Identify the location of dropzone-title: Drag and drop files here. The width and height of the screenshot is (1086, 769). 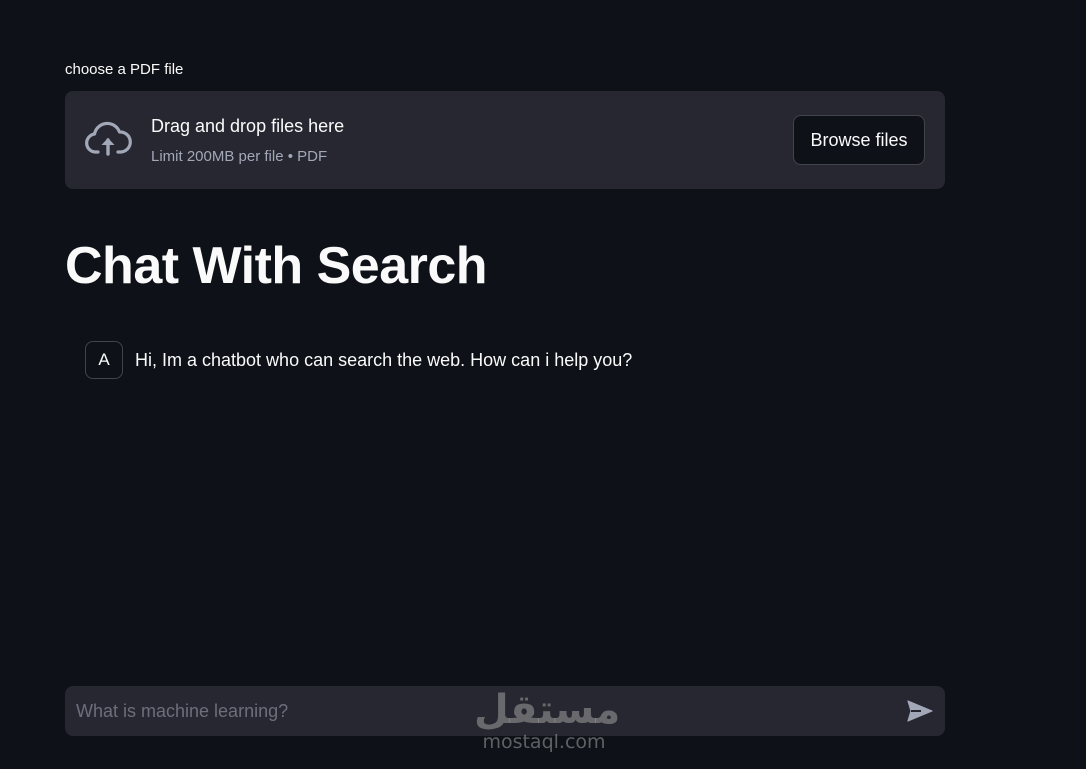
(248, 126).